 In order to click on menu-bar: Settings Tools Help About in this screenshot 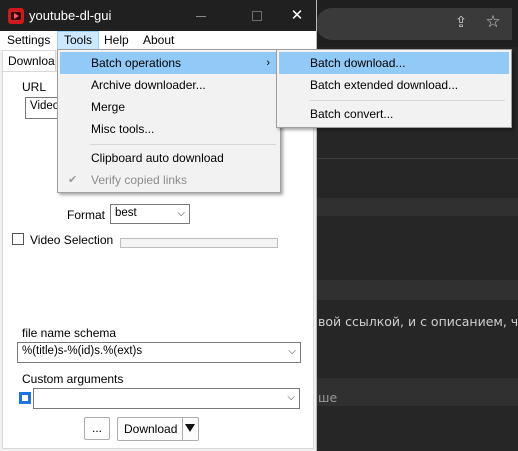, I will do `click(158, 40)`.